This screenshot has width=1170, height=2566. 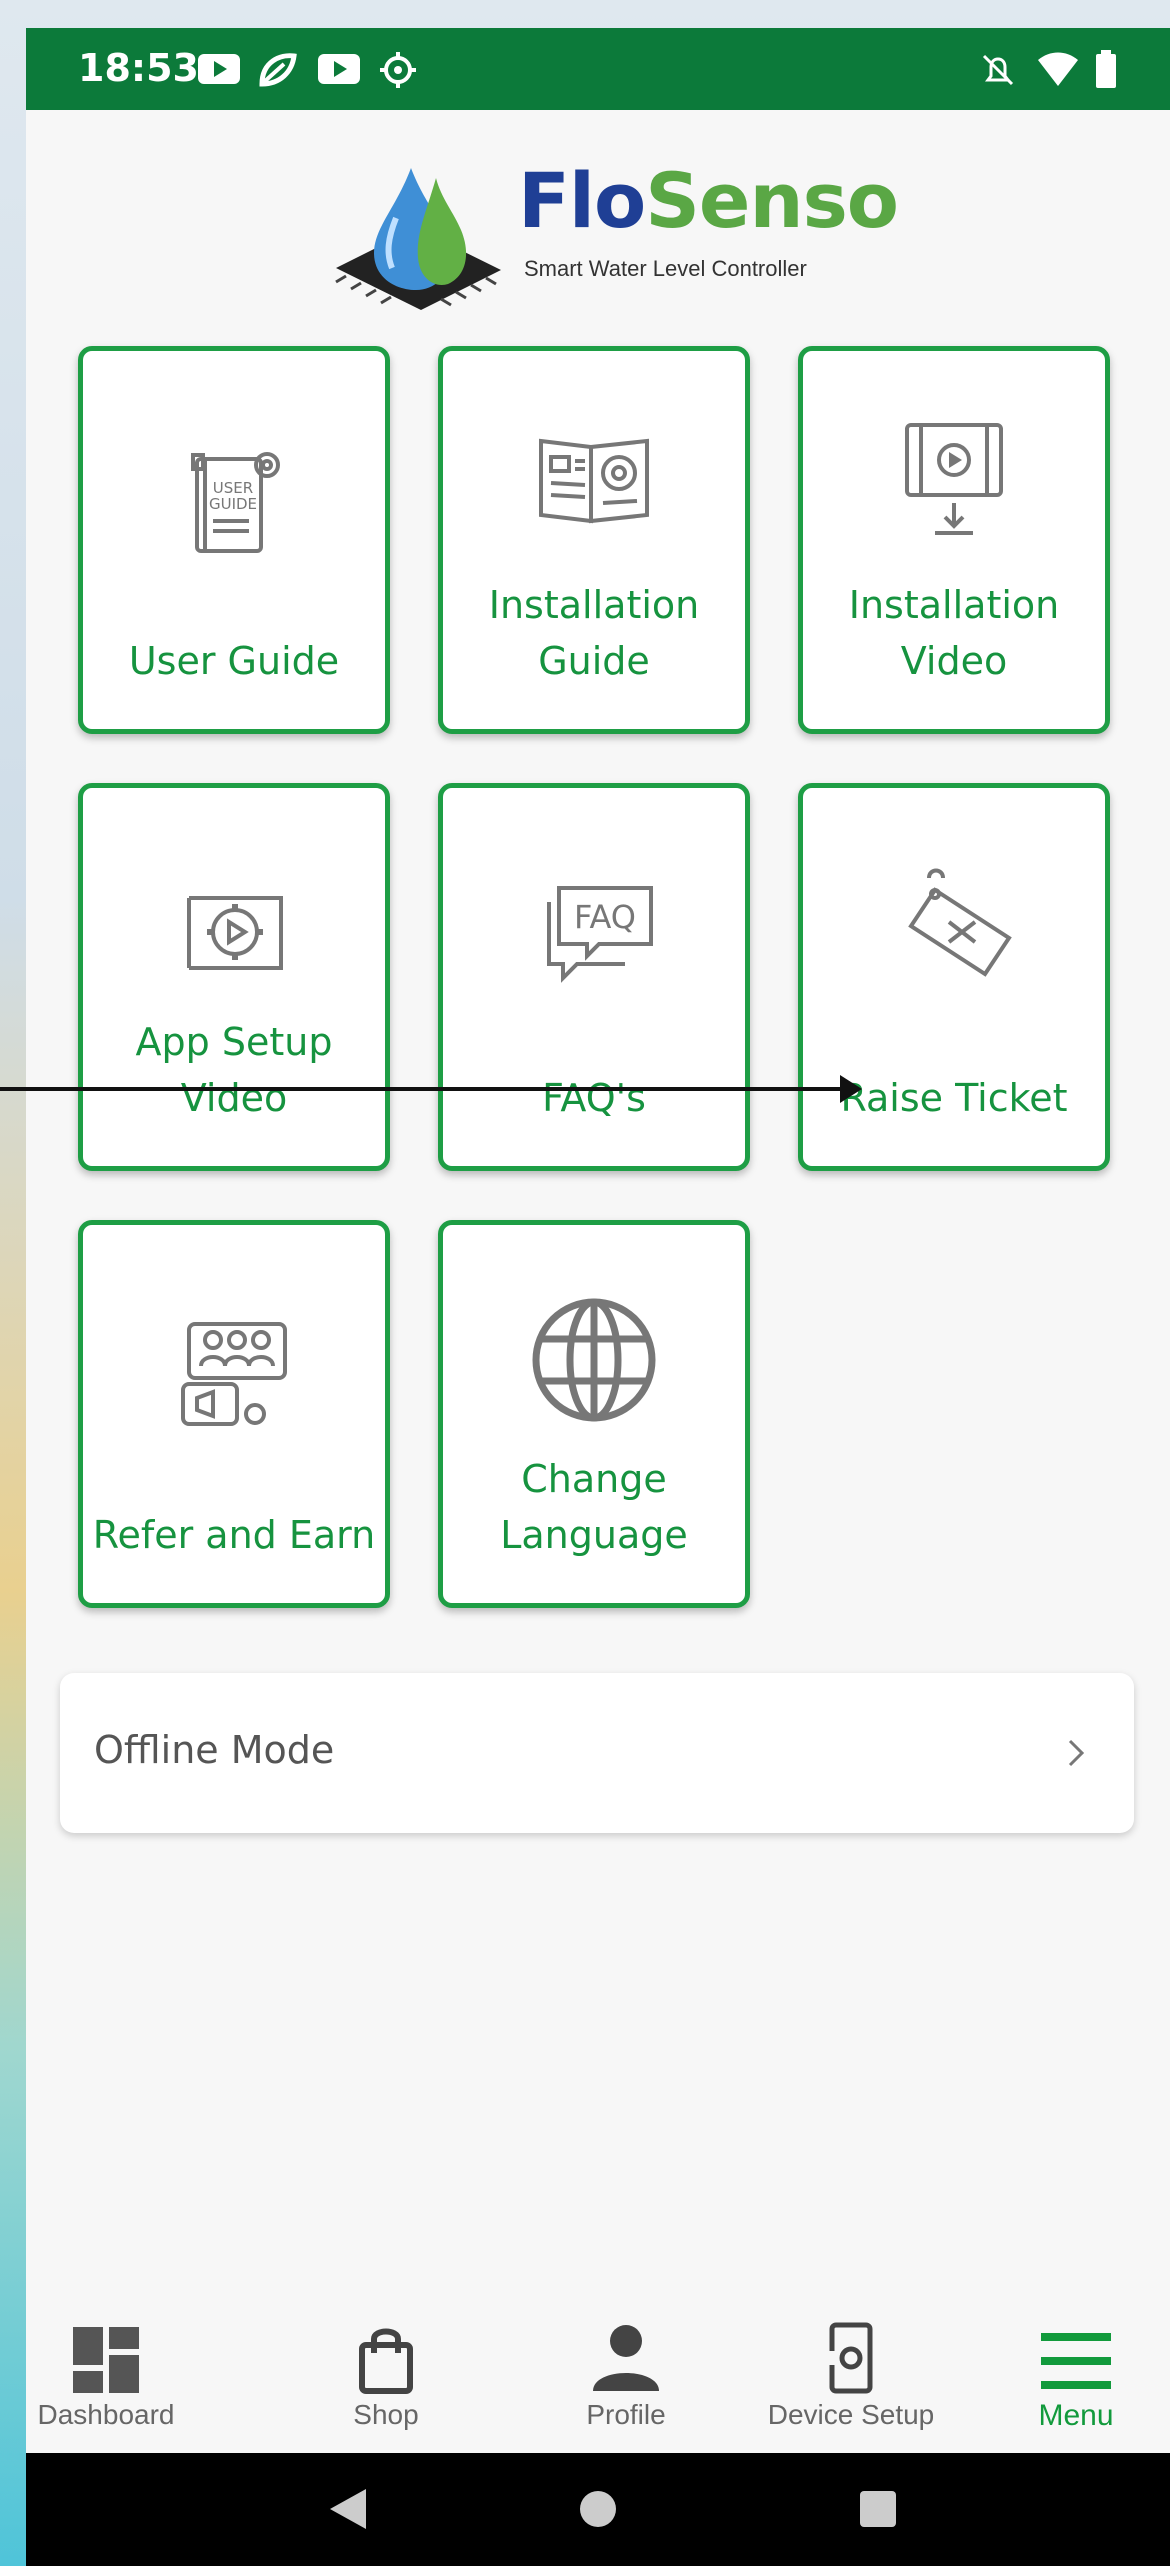 What do you see at coordinates (234, 1070) in the screenshot?
I see `tile-label: App Setup Video` at bounding box center [234, 1070].